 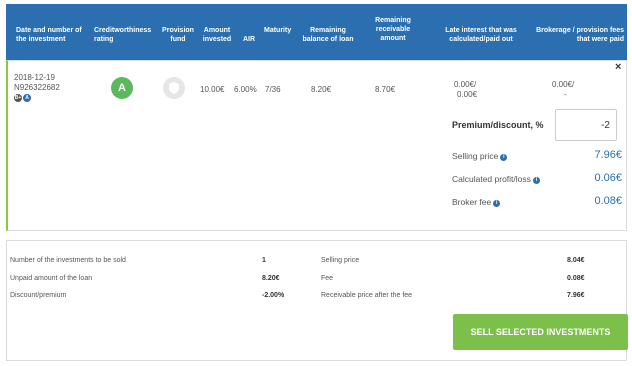 What do you see at coordinates (540, 332) in the screenshot?
I see `sell-selected-investments-button: SELL SELECTED INVESTMENTS` at bounding box center [540, 332].